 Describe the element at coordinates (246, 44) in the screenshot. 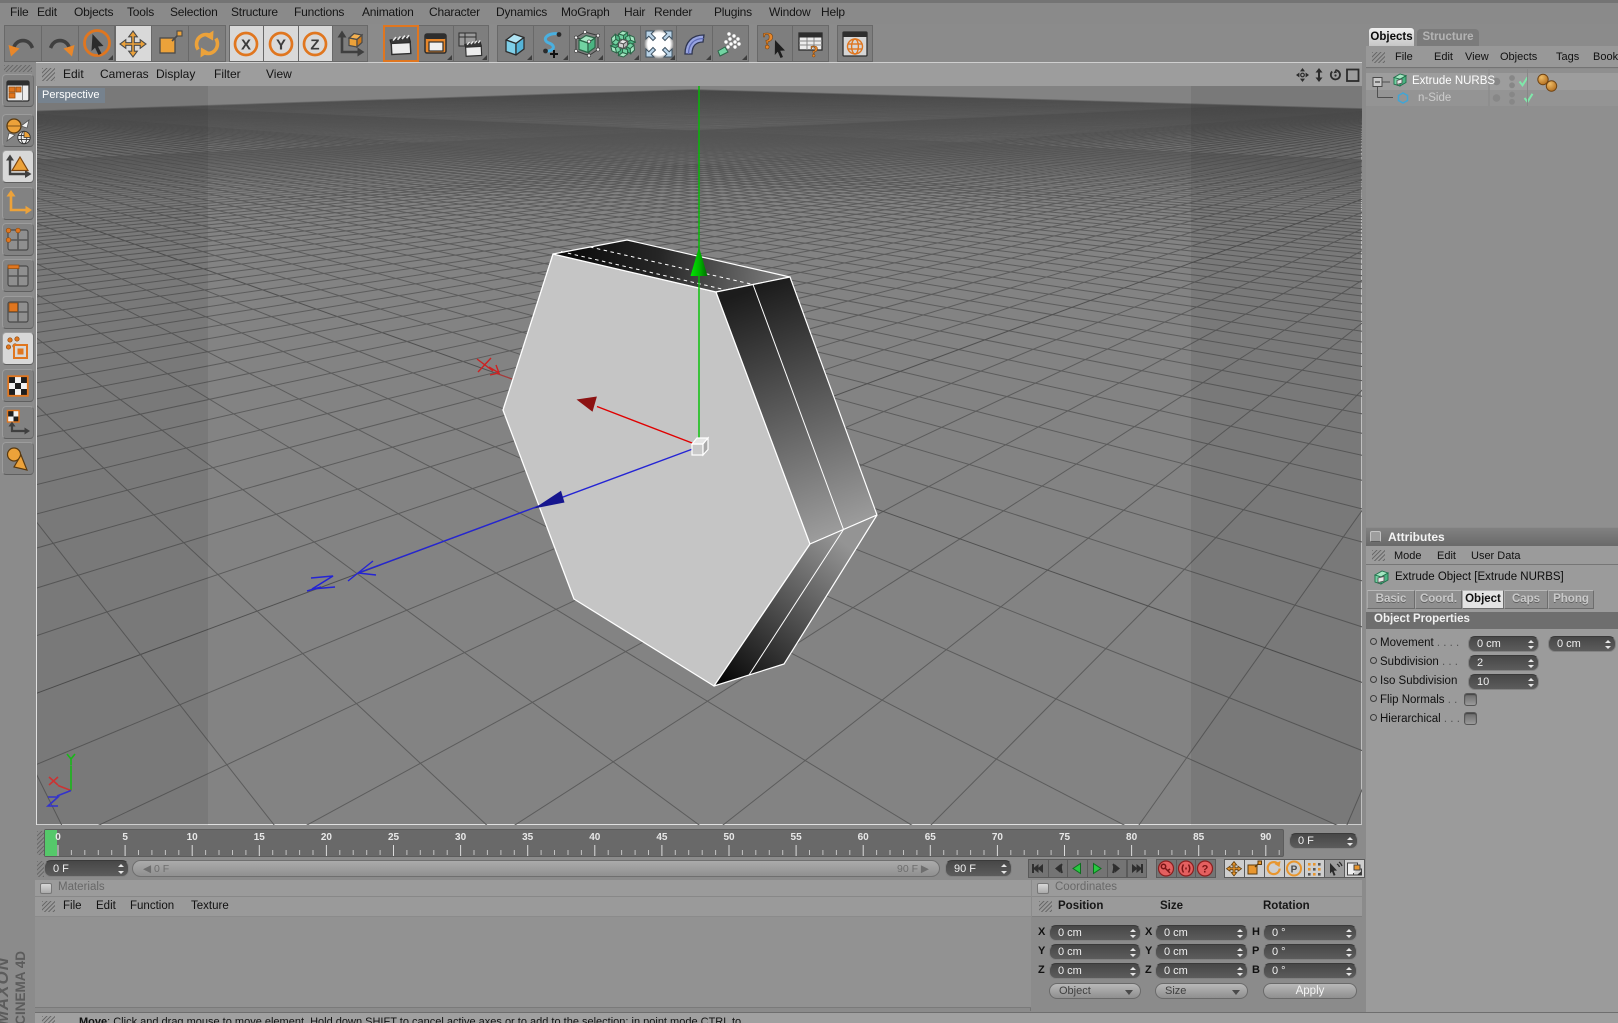

I see `svg-text: X` at that location.